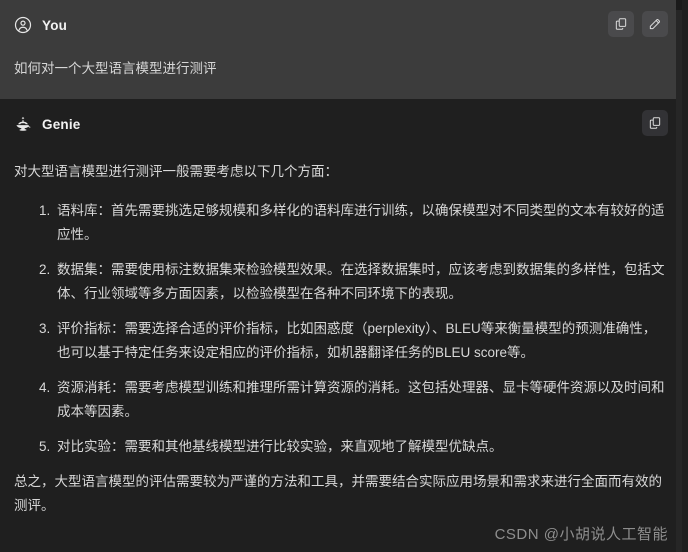 The width and height of the screenshot is (688, 552). Describe the element at coordinates (638, 24) in the screenshot. I see `user-turn-actions` at that location.